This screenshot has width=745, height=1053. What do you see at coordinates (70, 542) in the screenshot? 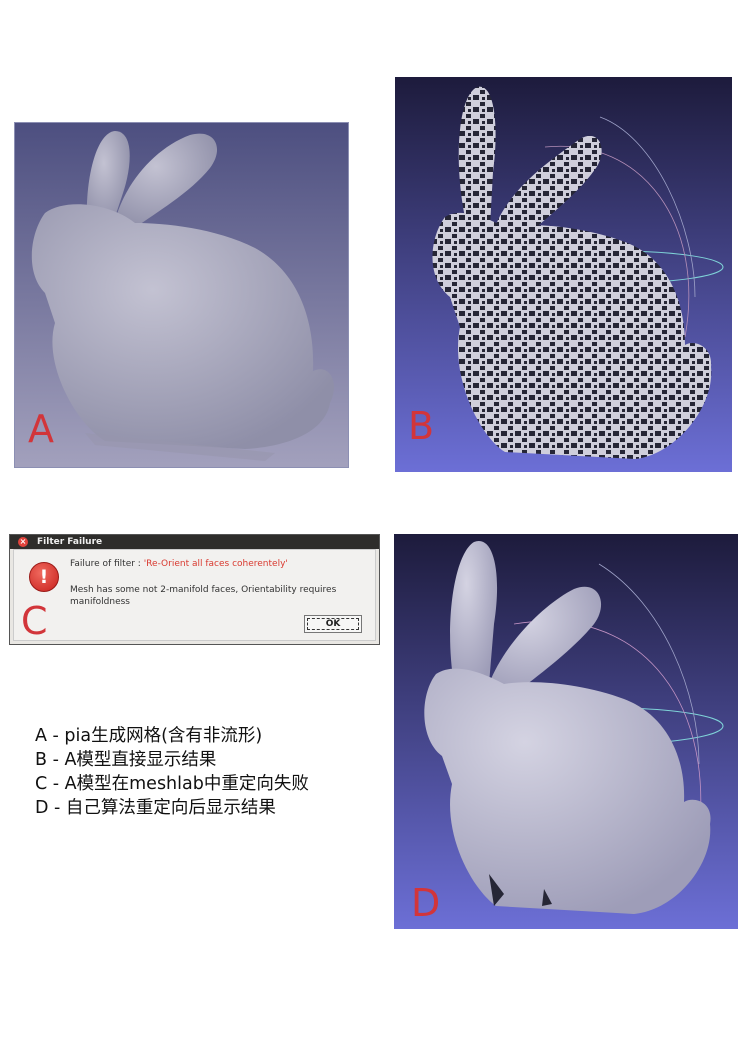
I see `dialog-title: Filter Failure` at bounding box center [70, 542].